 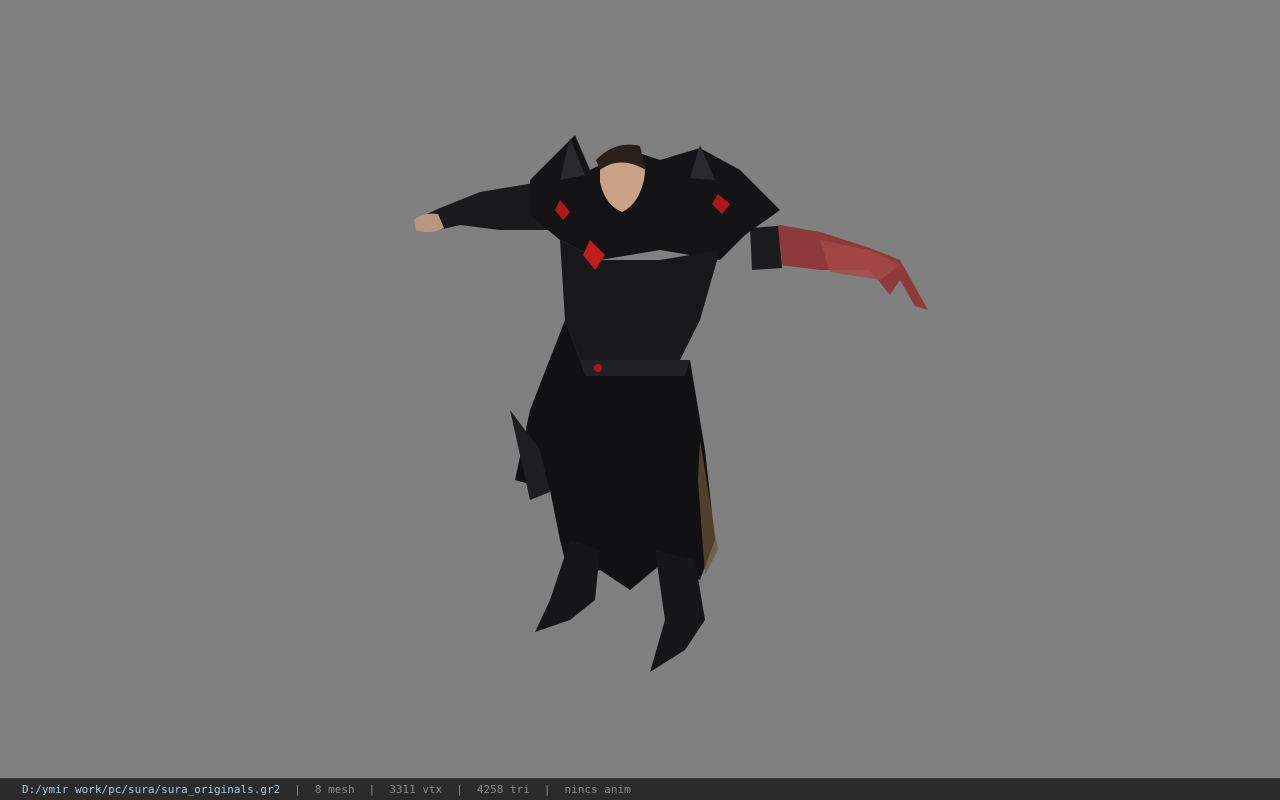 I want to click on triangle-count: 4258 tri, so click(x=503, y=789).